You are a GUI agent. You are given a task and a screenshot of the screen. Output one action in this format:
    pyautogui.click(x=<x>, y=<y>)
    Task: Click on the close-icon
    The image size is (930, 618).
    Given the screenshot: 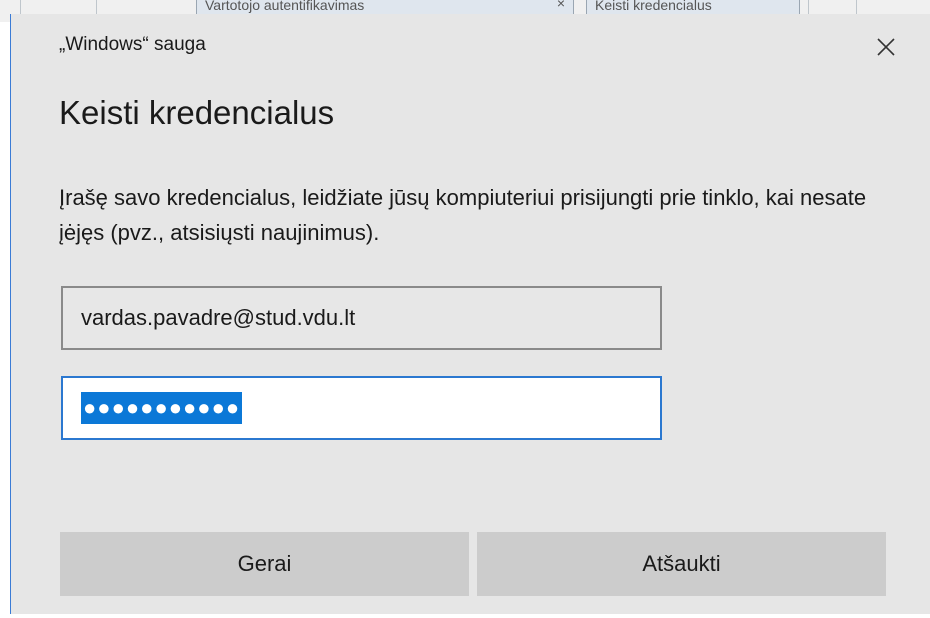 What is the action you would take?
    pyautogui.click(x=886, y=47)
    